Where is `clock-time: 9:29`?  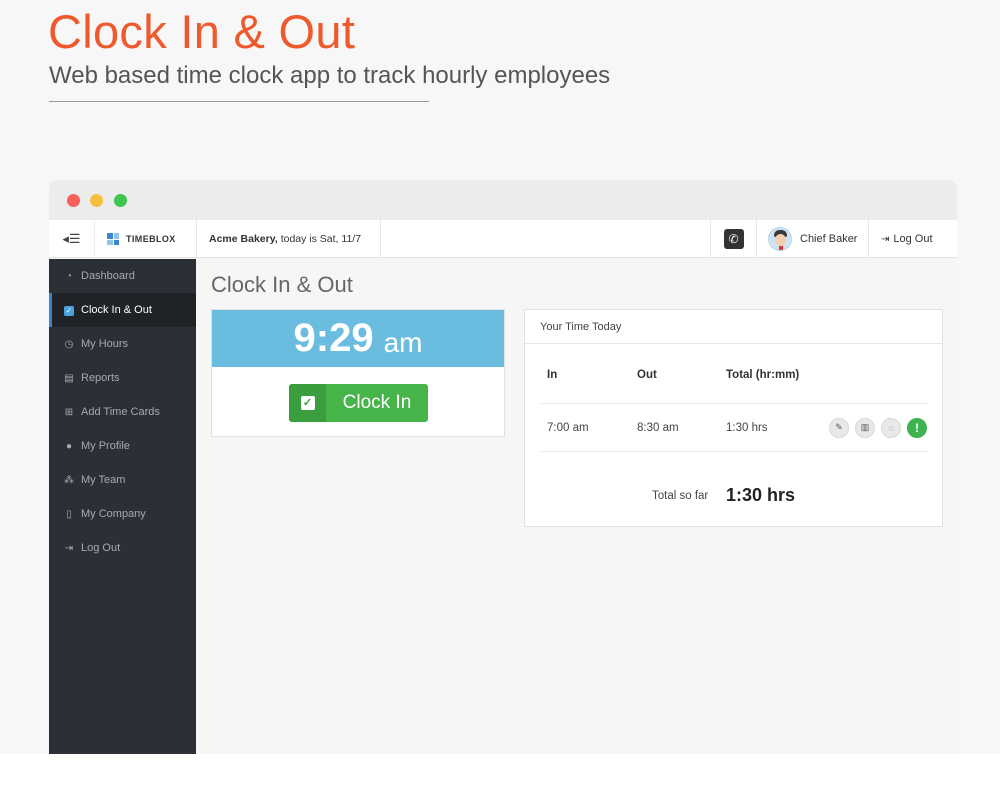
clock-time: 9:29 is located at coordinates (333, 338).